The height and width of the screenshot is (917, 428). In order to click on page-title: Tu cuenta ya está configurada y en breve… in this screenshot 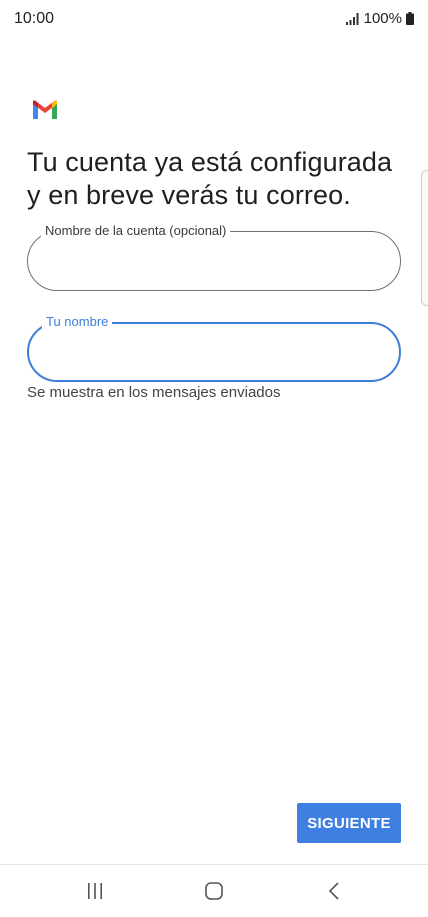, I will do `click(210, 178)`.